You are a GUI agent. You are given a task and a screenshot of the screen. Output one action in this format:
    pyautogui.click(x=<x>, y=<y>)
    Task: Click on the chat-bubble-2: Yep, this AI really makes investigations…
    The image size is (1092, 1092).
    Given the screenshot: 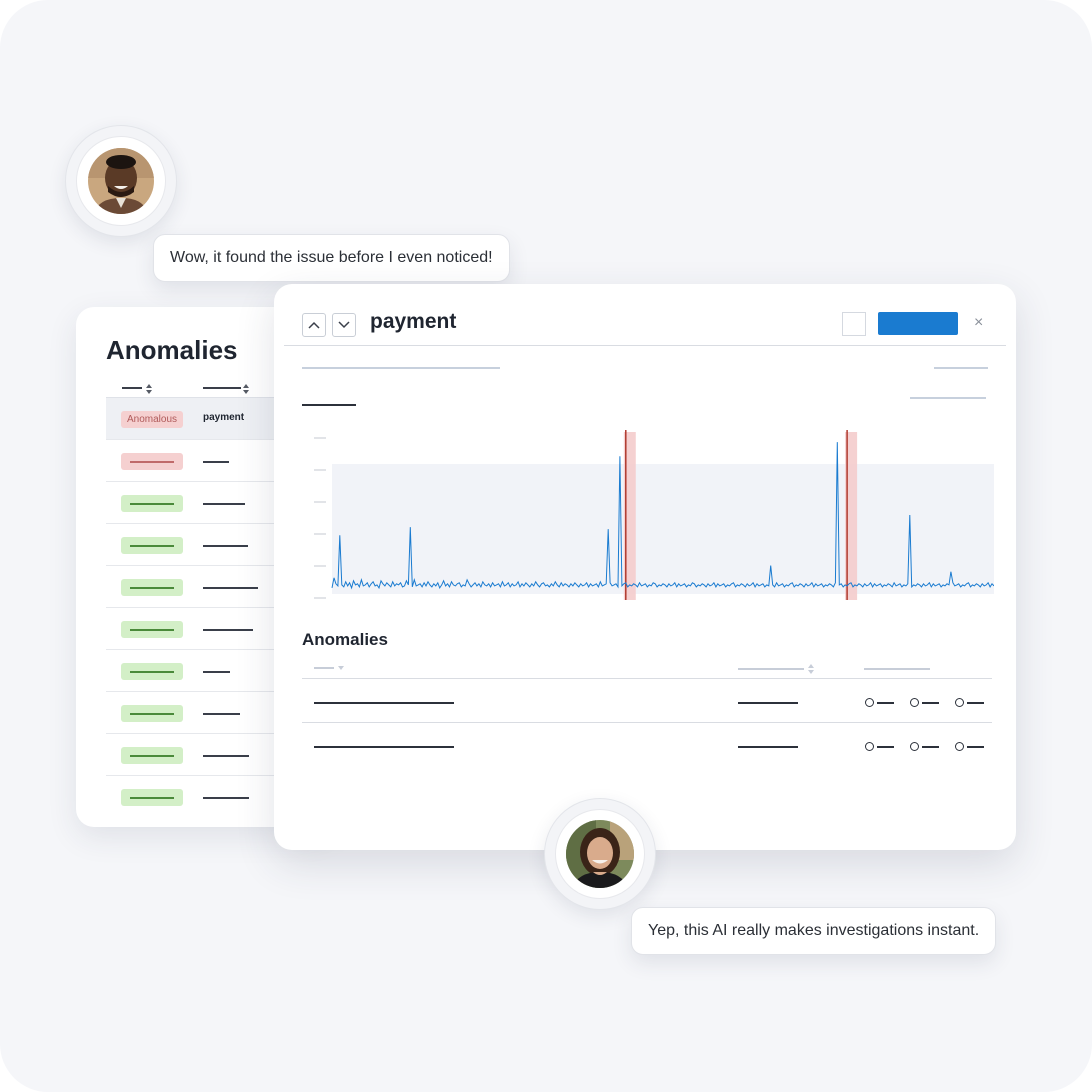 What is the action you would take?
    pyautogui.click(x=814, y=931)
    